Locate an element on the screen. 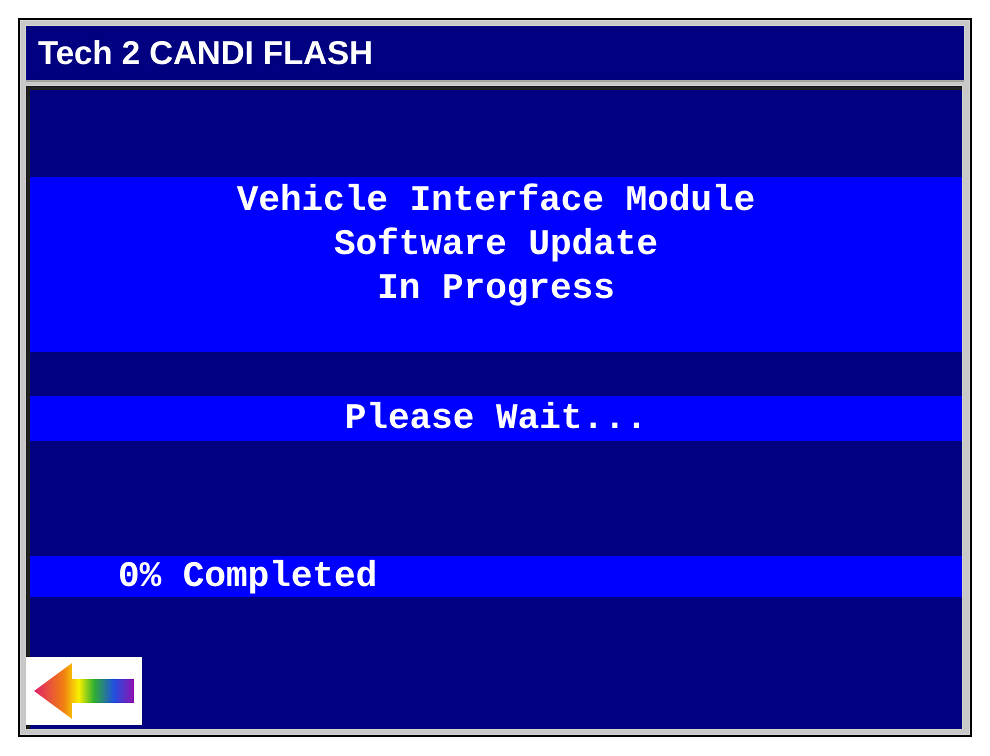 This screenshot has height=756, width=990. back-button is located at coordinates (84, 691).